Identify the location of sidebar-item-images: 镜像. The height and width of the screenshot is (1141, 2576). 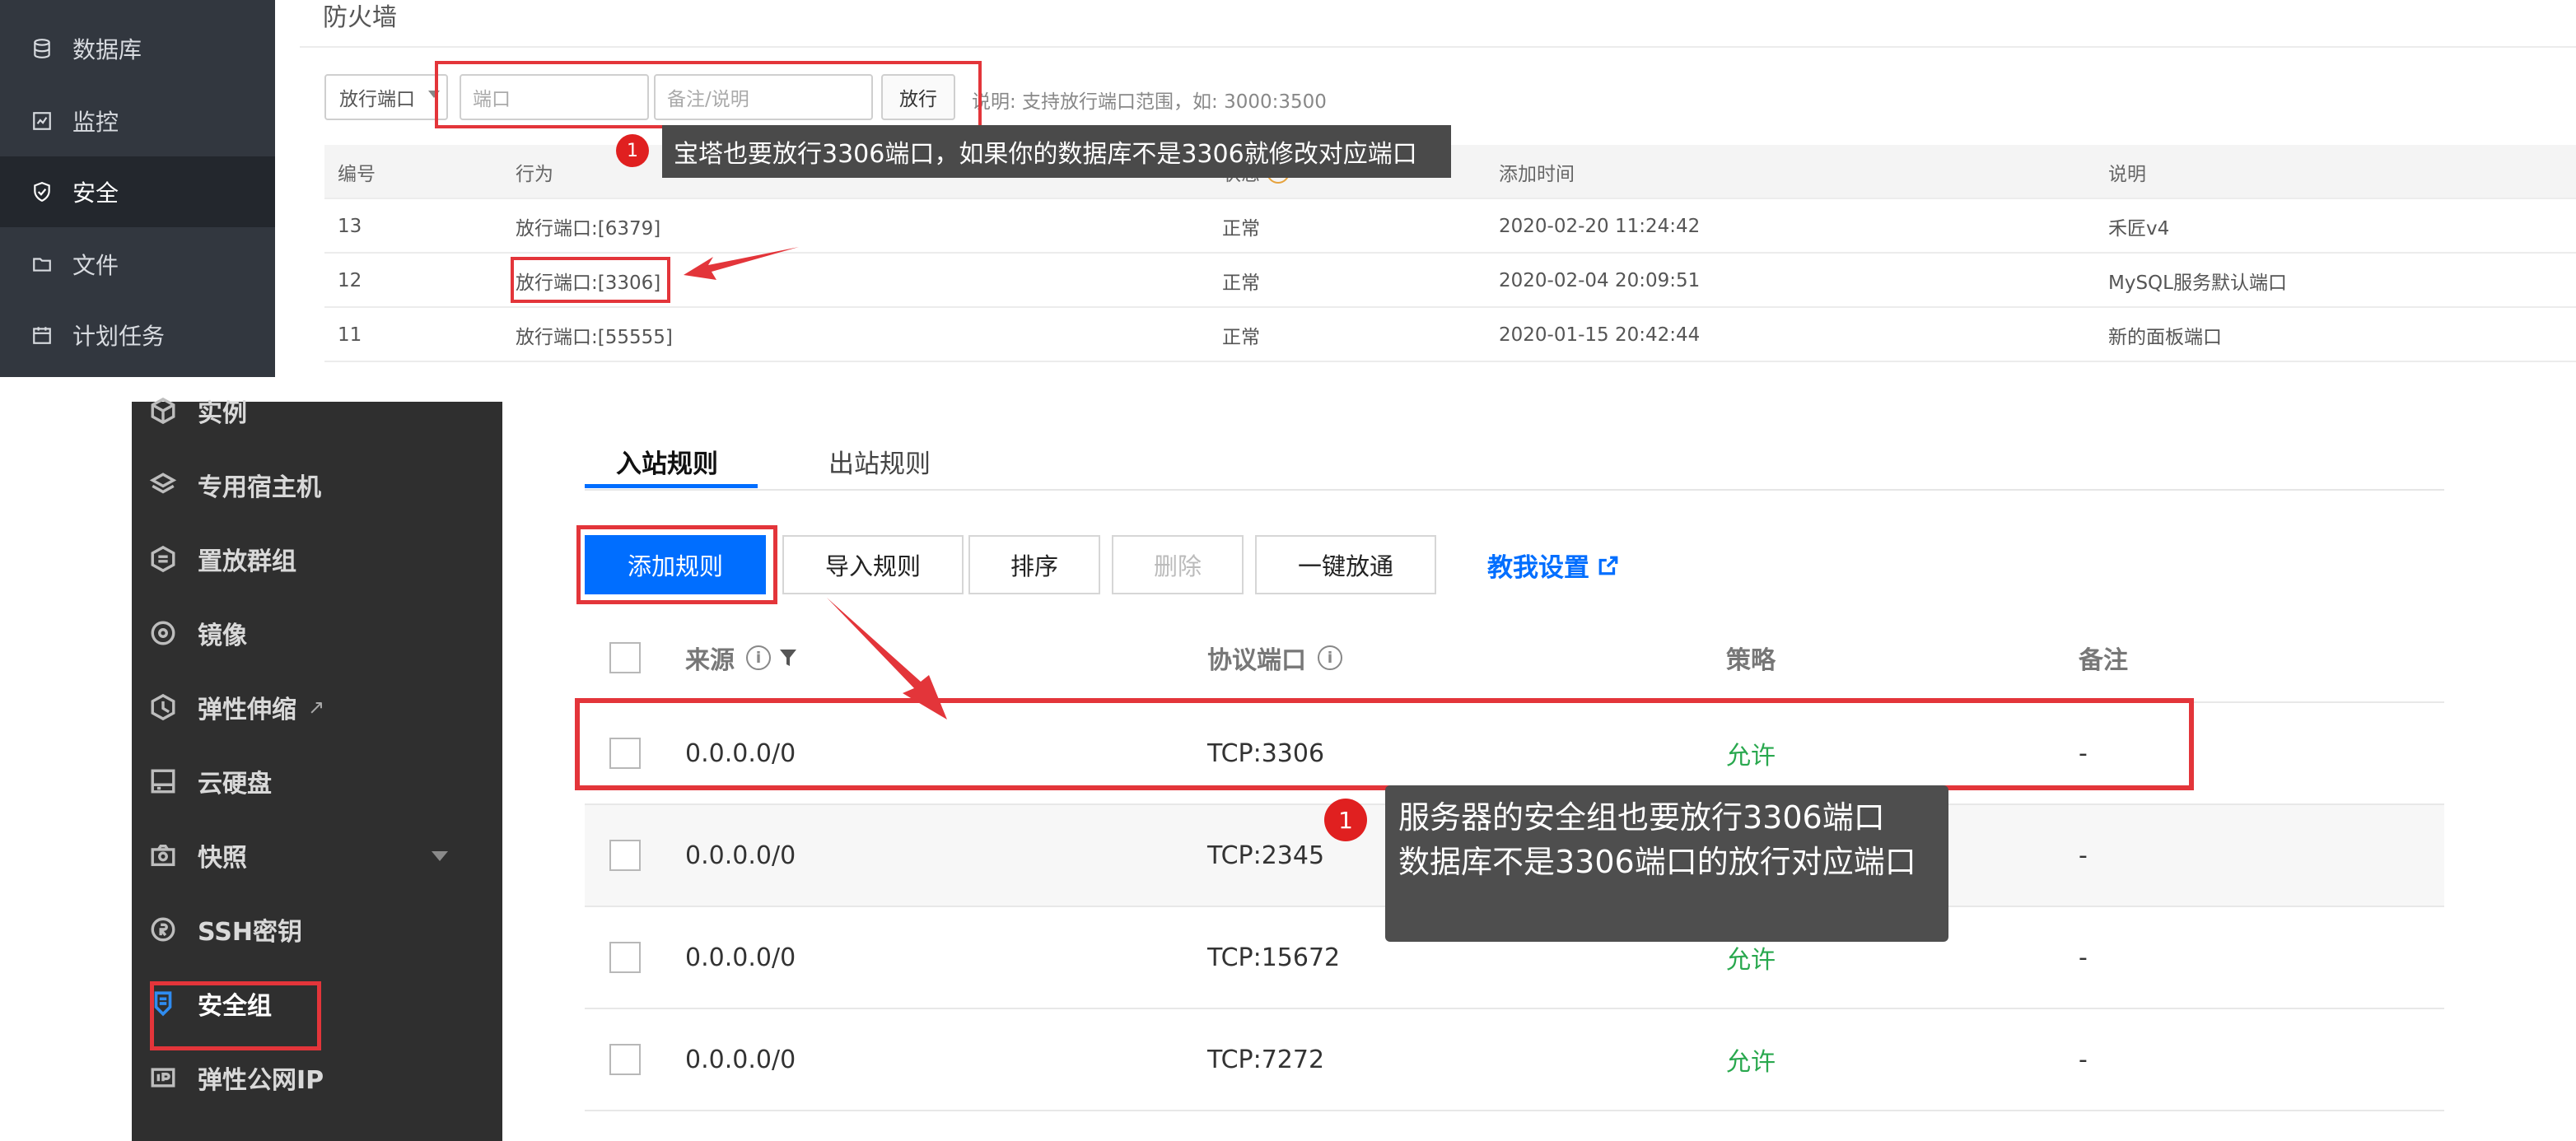
(317, 633).